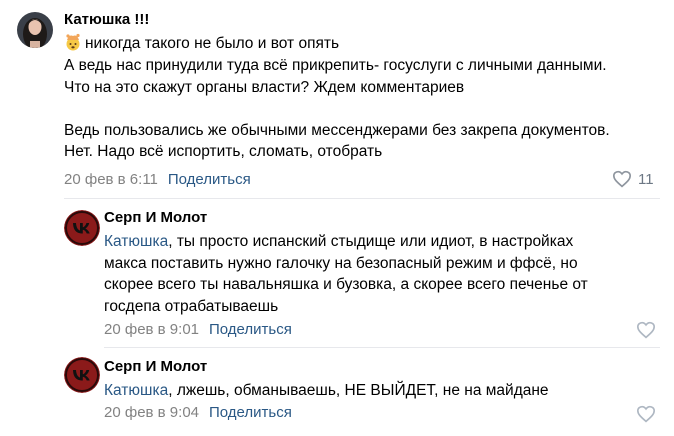 This screenshot has height=436, width=674. I want to click on comment-text-line1: никогда такого не было и вот опять, so click(212, 43).